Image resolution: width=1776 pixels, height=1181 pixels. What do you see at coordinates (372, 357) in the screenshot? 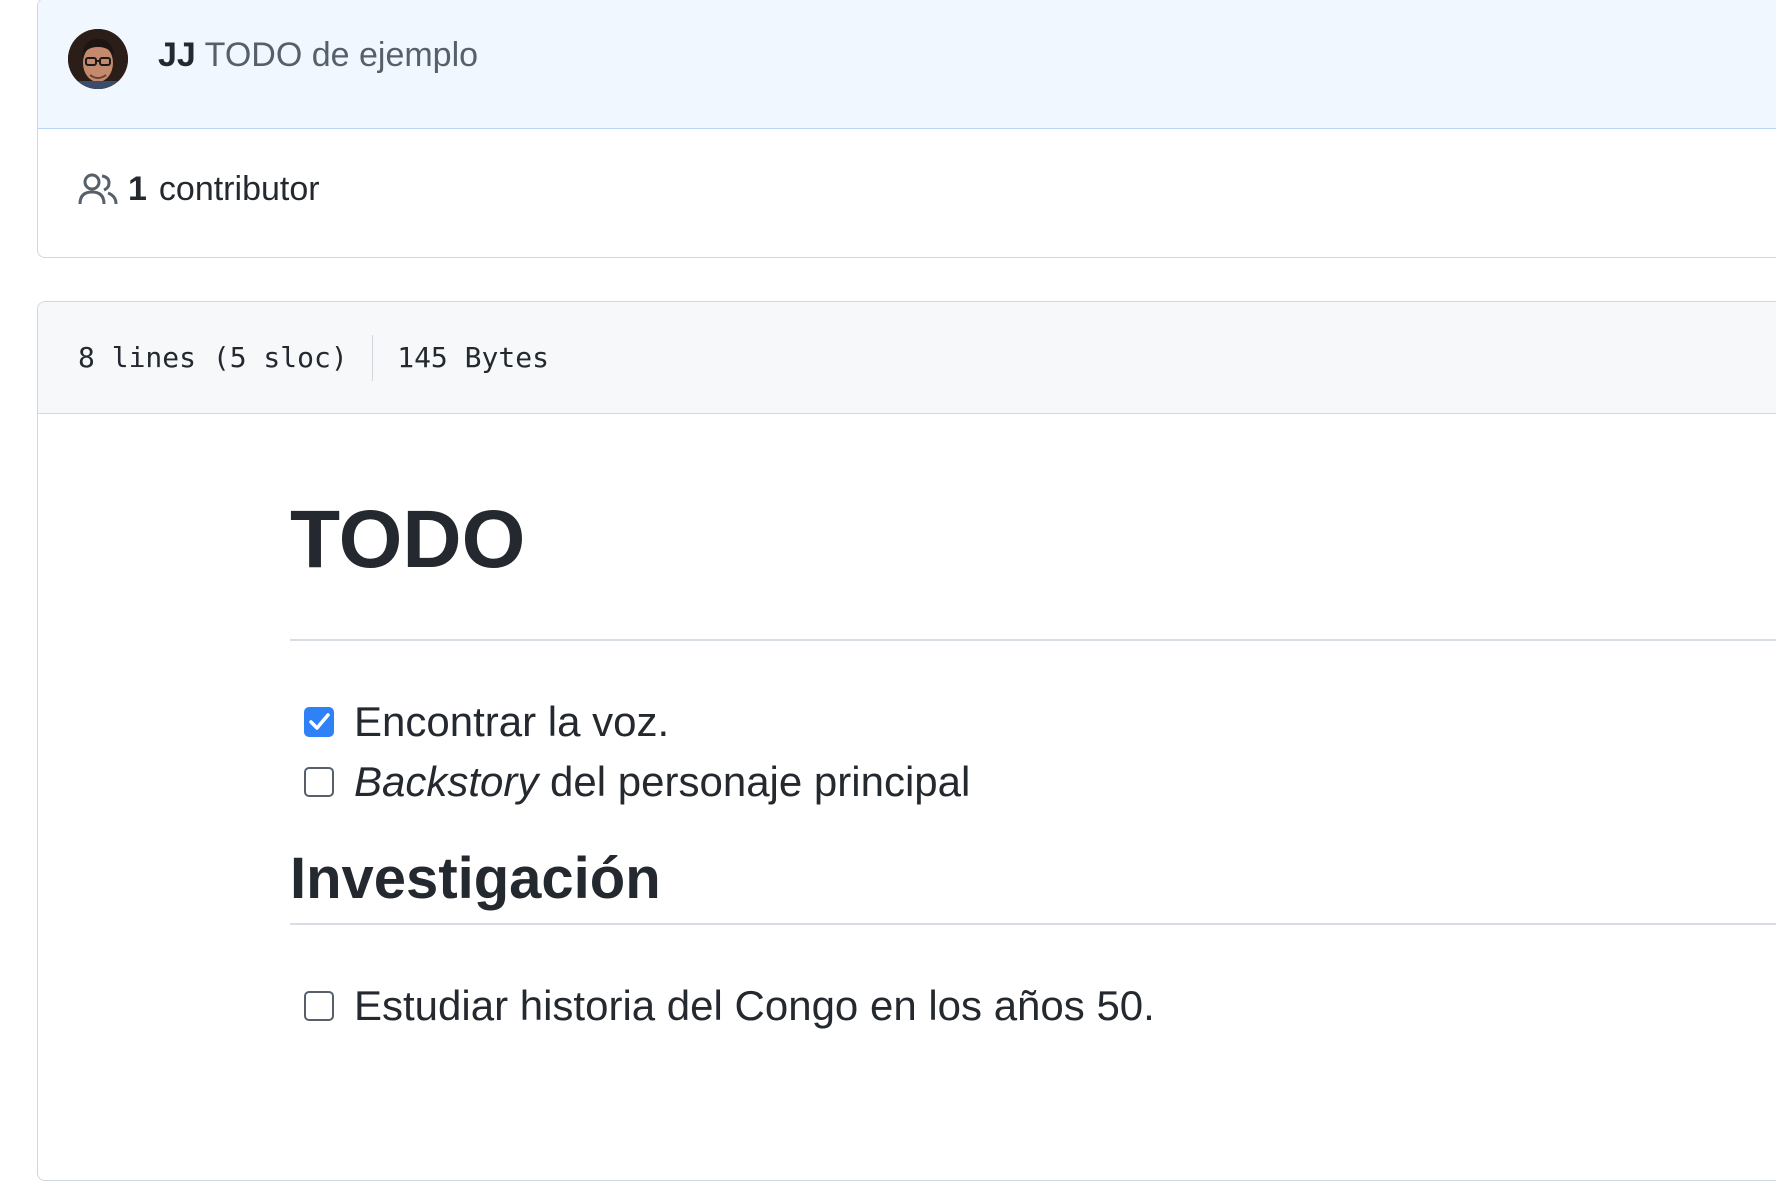
I see `file-meta-divider` at bounding box center [372, 357].